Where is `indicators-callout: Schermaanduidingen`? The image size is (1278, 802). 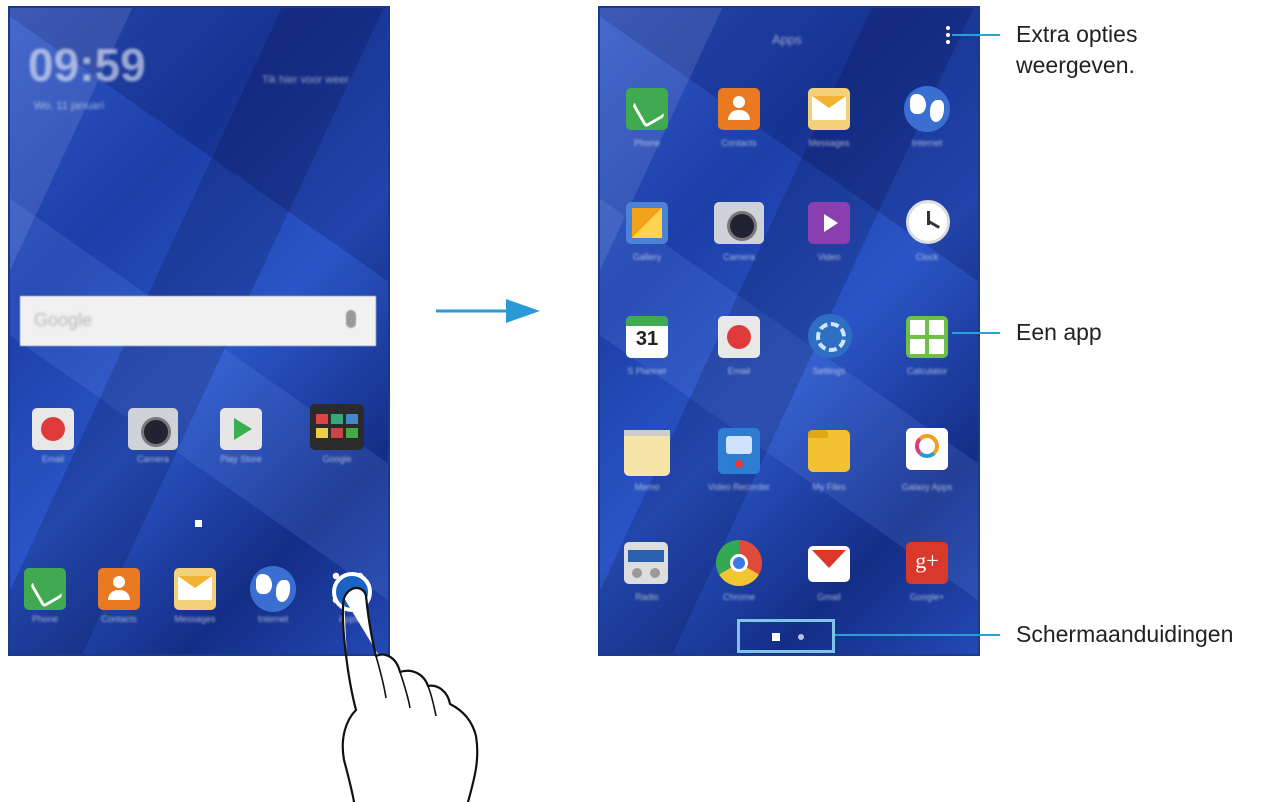 indicators-callout: Schermaanduidingen is located at coordinates (1125, 634).